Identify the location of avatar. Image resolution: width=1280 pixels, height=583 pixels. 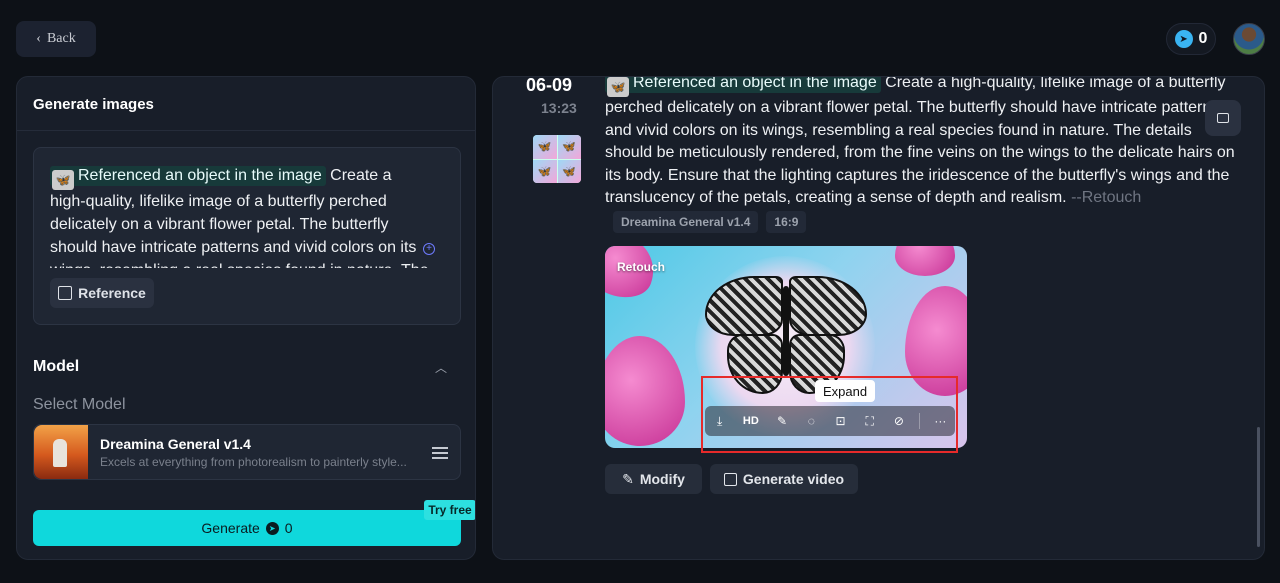
(1249, 39).